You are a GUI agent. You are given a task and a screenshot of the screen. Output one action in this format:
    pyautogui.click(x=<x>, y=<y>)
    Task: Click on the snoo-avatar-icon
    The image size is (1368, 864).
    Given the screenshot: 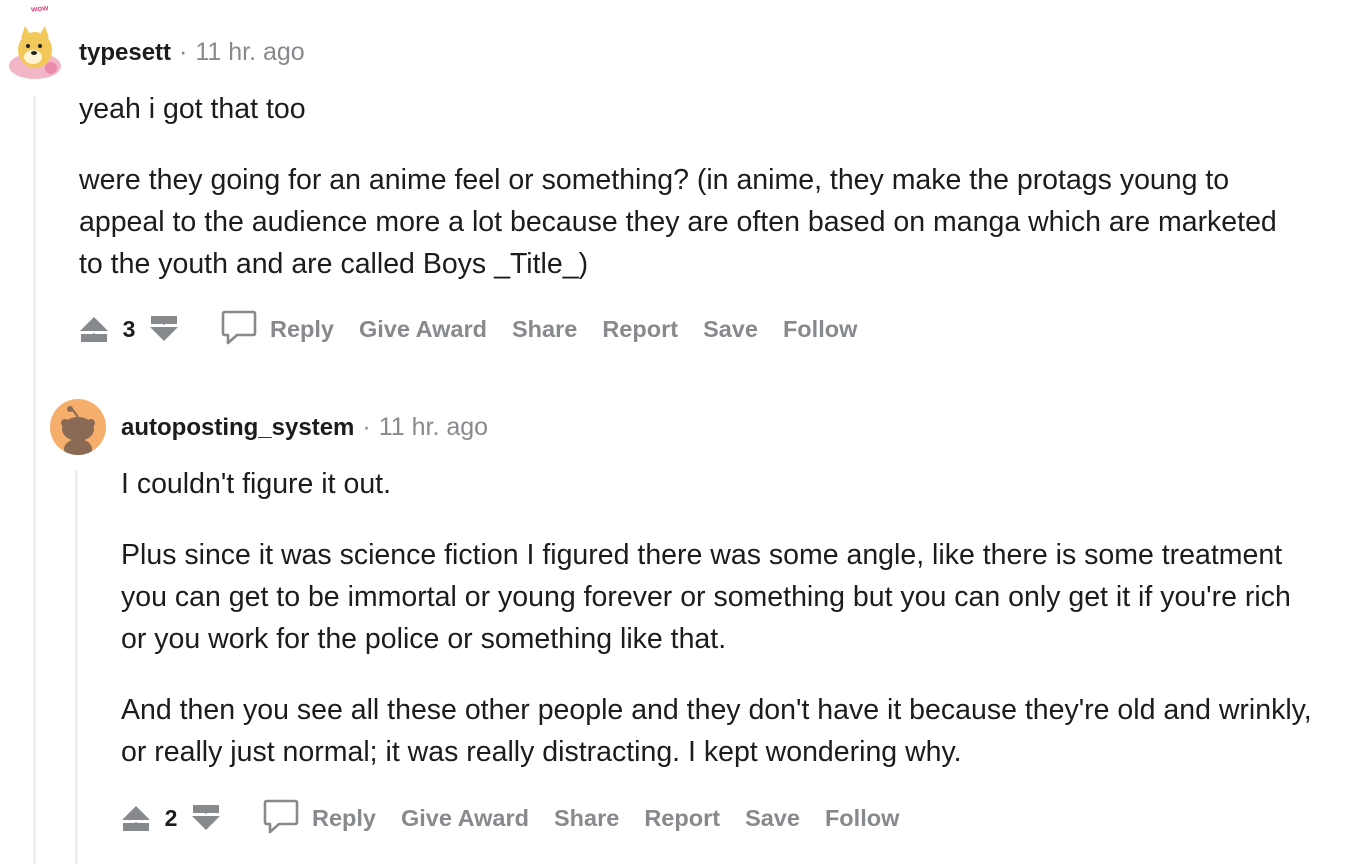 What is the action you would take?
    pyautogui.click(x=78, y=427)
    